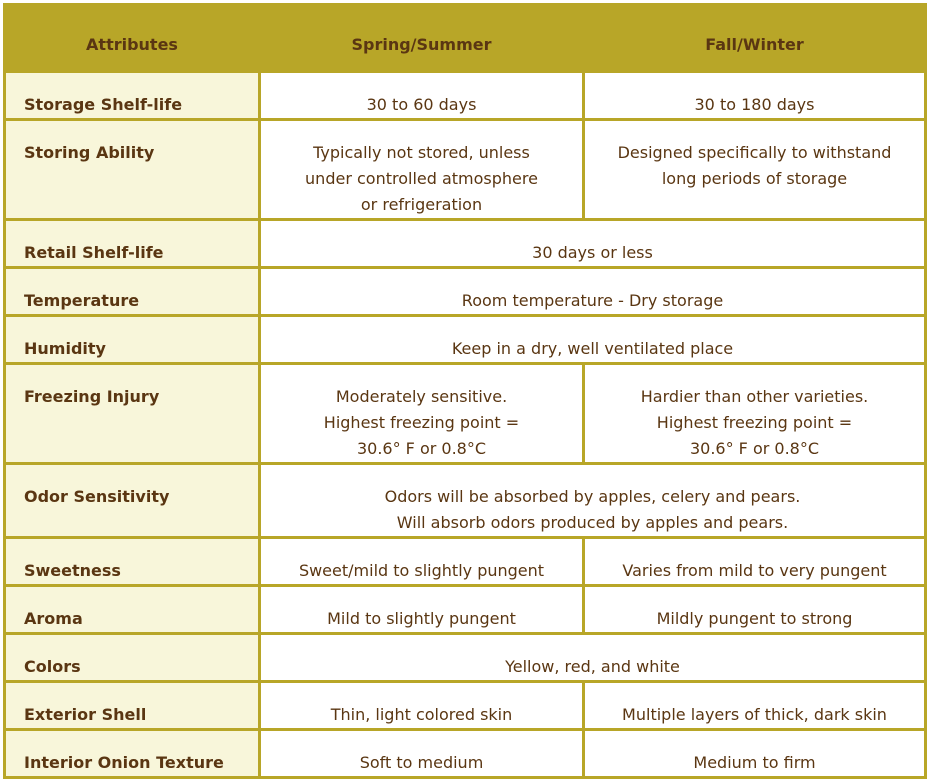 The image size is (930, 779). Describe the element at coordinates (132, 169) in the screenshot. I see `attribute-label: Storing Ability` at that location.